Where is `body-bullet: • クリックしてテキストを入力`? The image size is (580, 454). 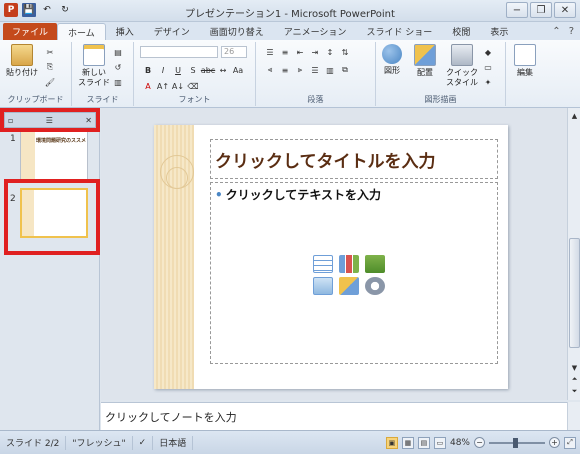
body-bullet: • クリックしてテキストを入力 is located at coordinates (298, 195).